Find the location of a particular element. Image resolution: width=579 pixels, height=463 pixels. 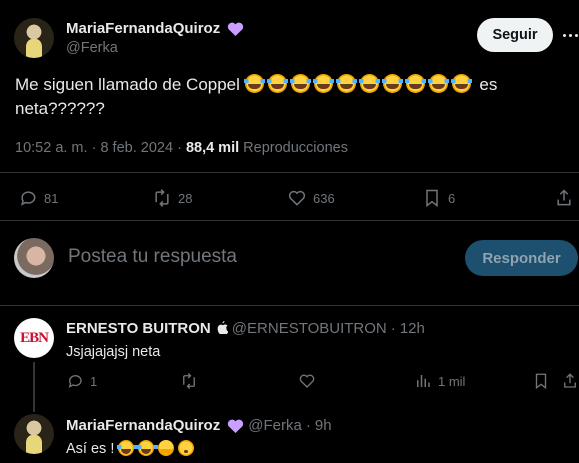

reply-text: Jsjajajajsj neta is located at coordinates (113, 352).